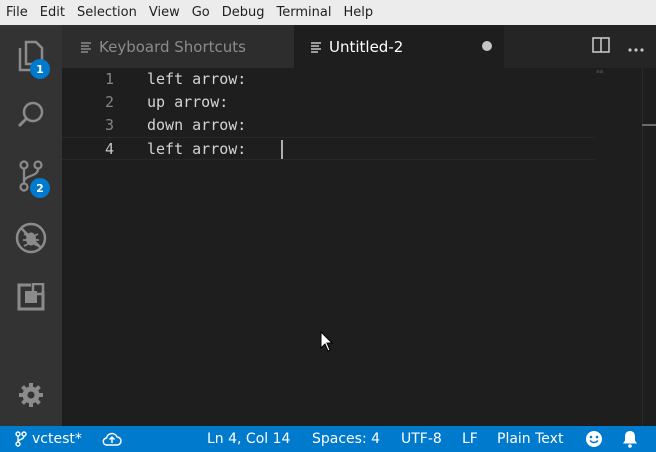 The height and width of the screenshot is (452, 656). I want to click on debug-icon, so click(31, 238).